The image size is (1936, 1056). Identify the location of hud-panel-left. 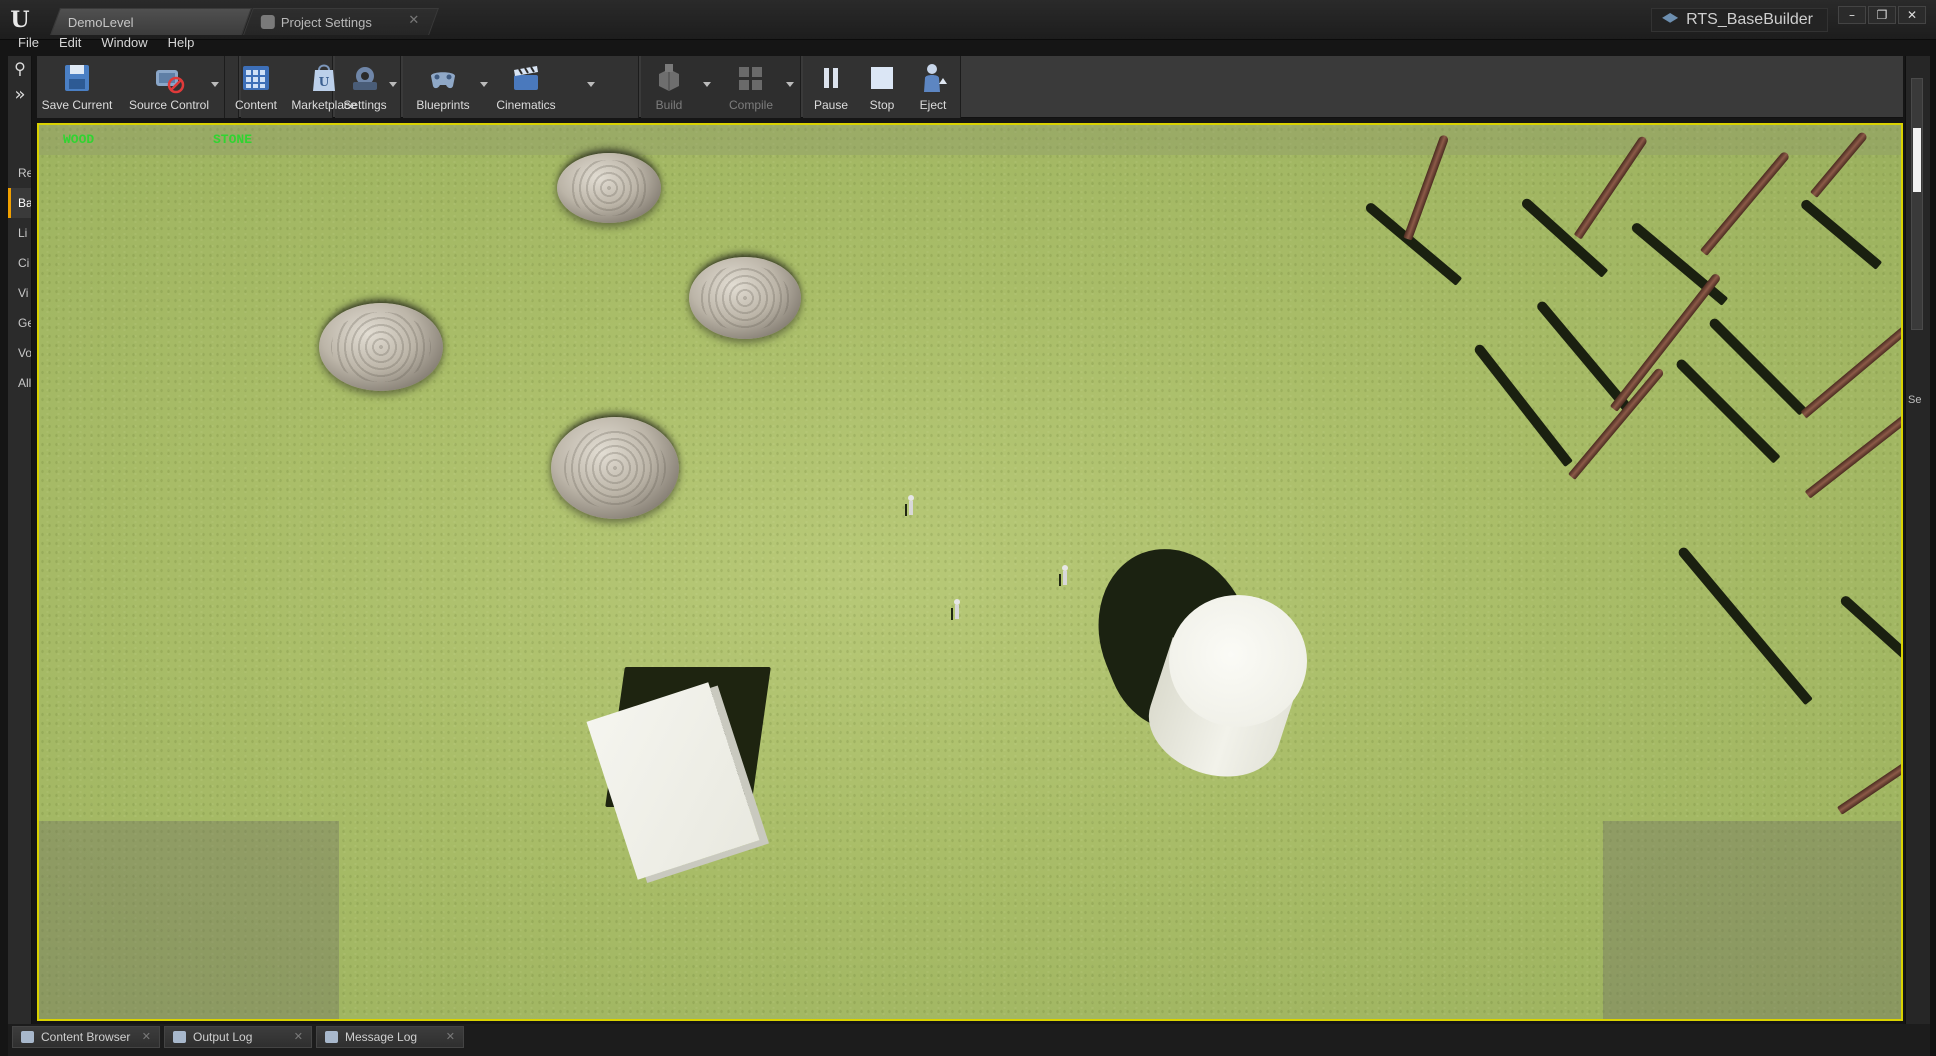
(189, 920).